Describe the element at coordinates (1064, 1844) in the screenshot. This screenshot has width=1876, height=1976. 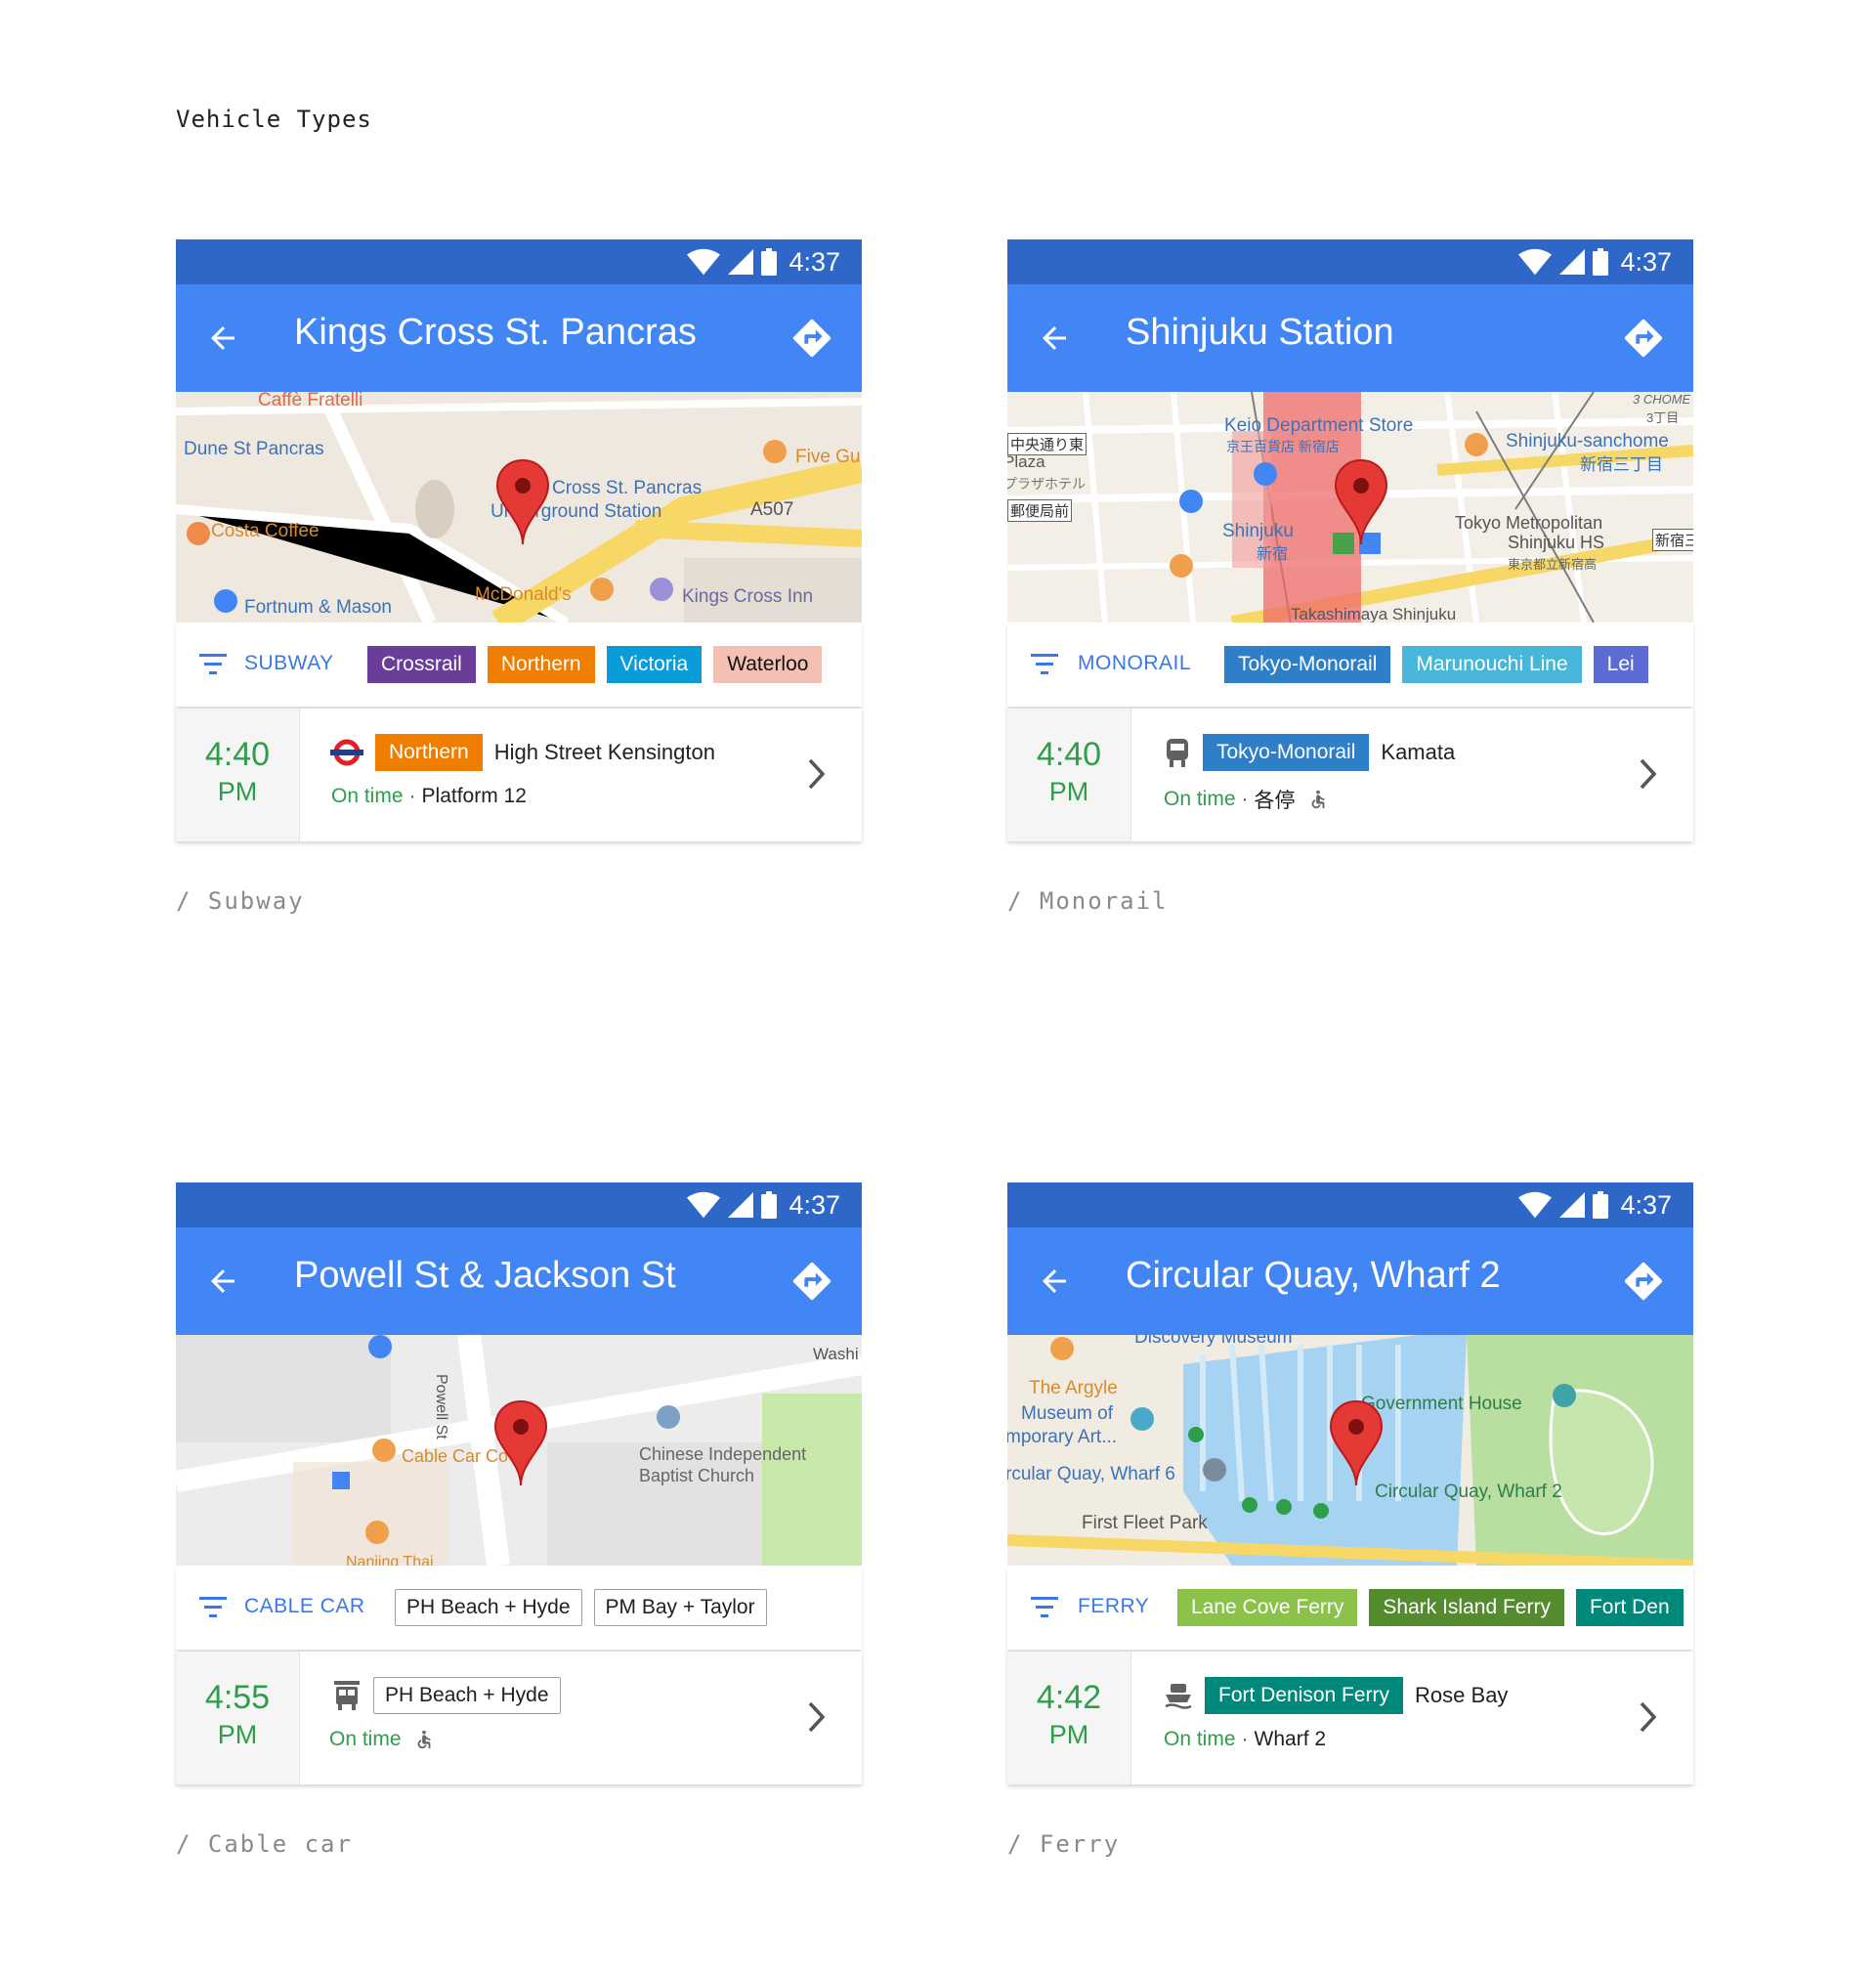
I see `caption-ferry: / Ferry` at that location.